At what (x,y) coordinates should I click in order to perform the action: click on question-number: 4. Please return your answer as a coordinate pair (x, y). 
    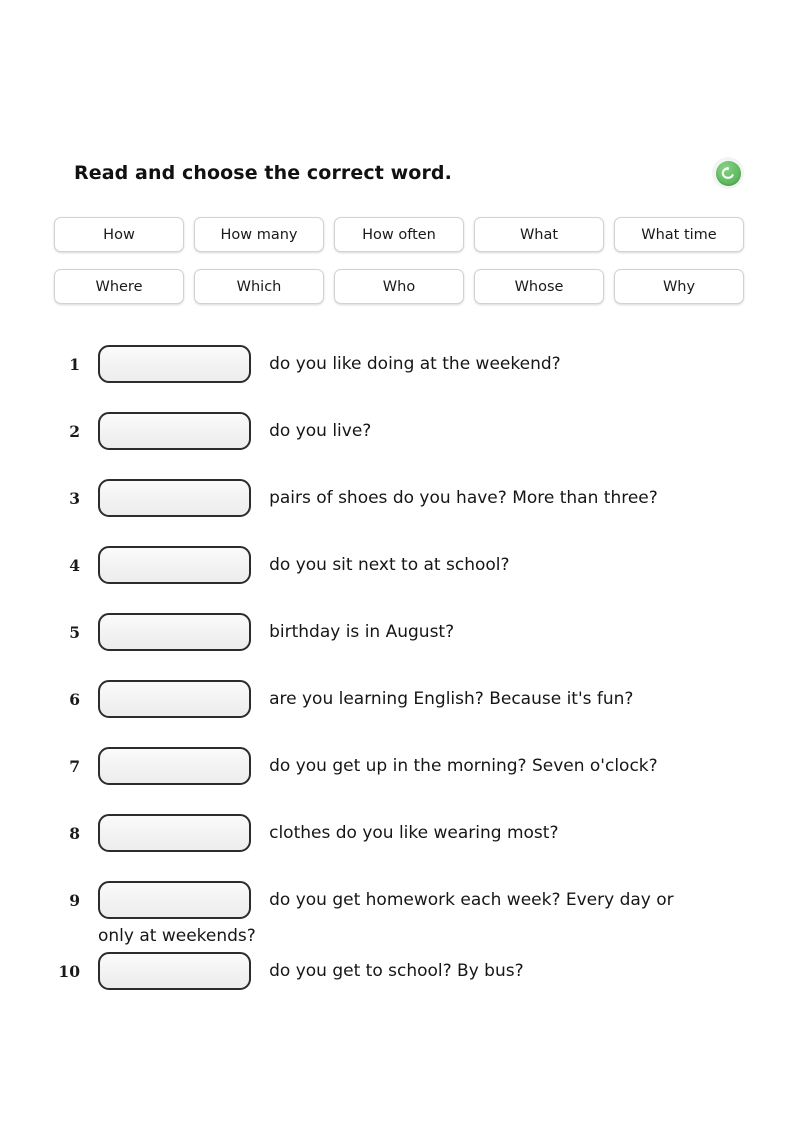
    Looking at the image, I should click on (74, 565).